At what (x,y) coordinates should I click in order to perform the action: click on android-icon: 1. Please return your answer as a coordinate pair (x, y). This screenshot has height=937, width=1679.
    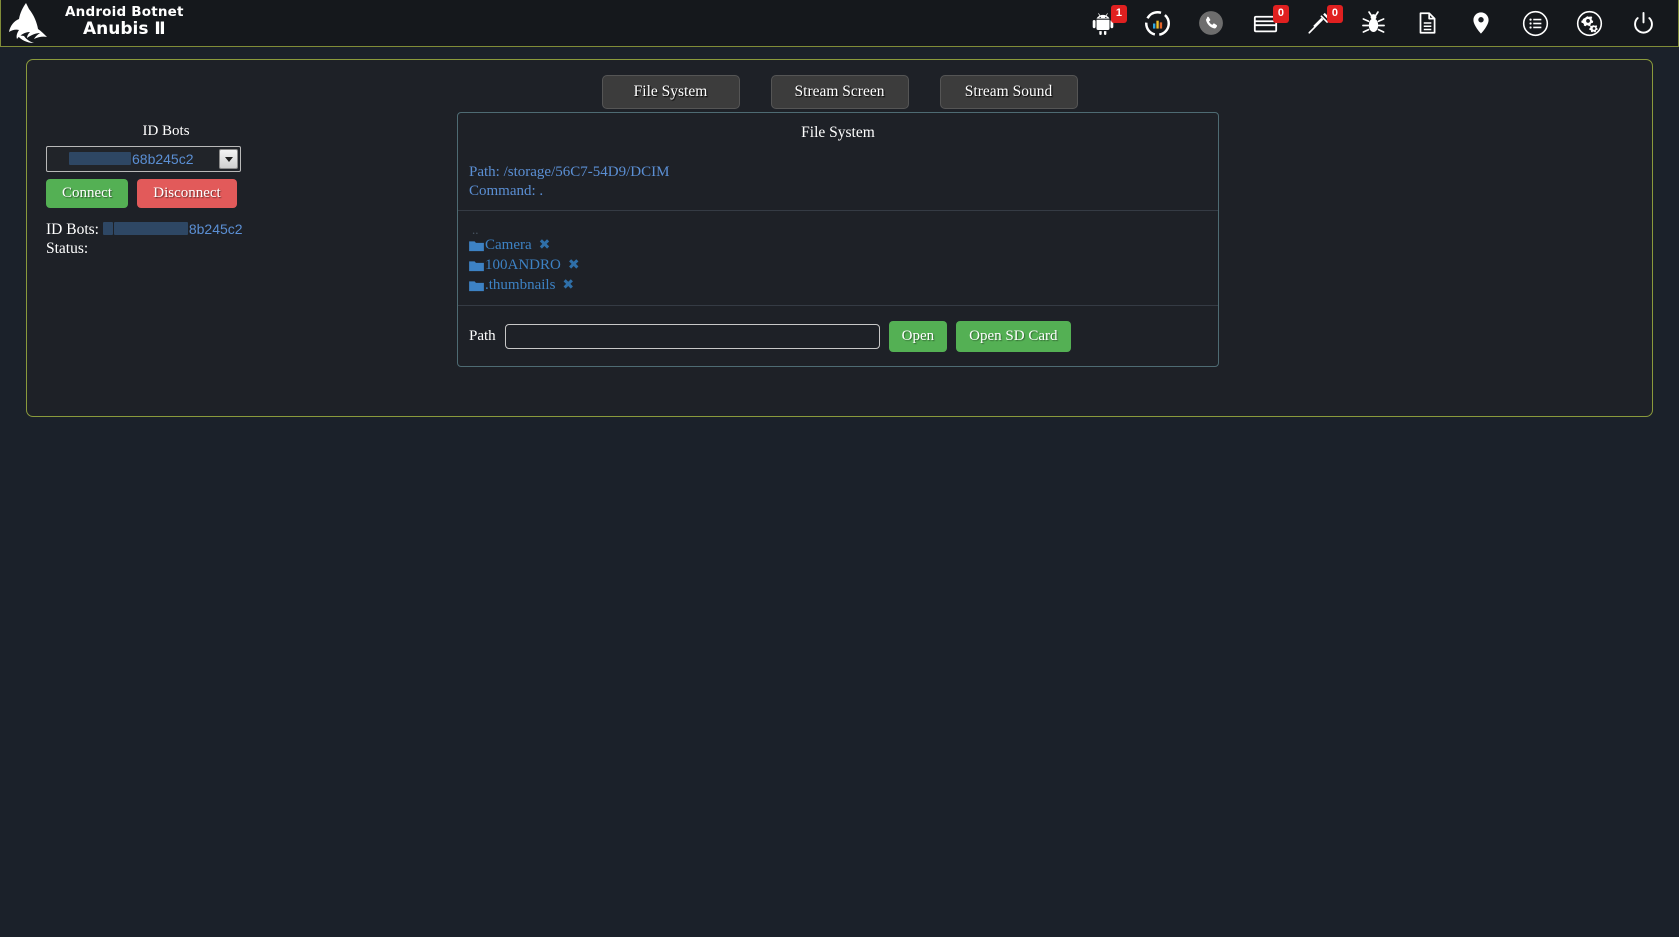
    Looking at the image, I should click on (1107, 21).